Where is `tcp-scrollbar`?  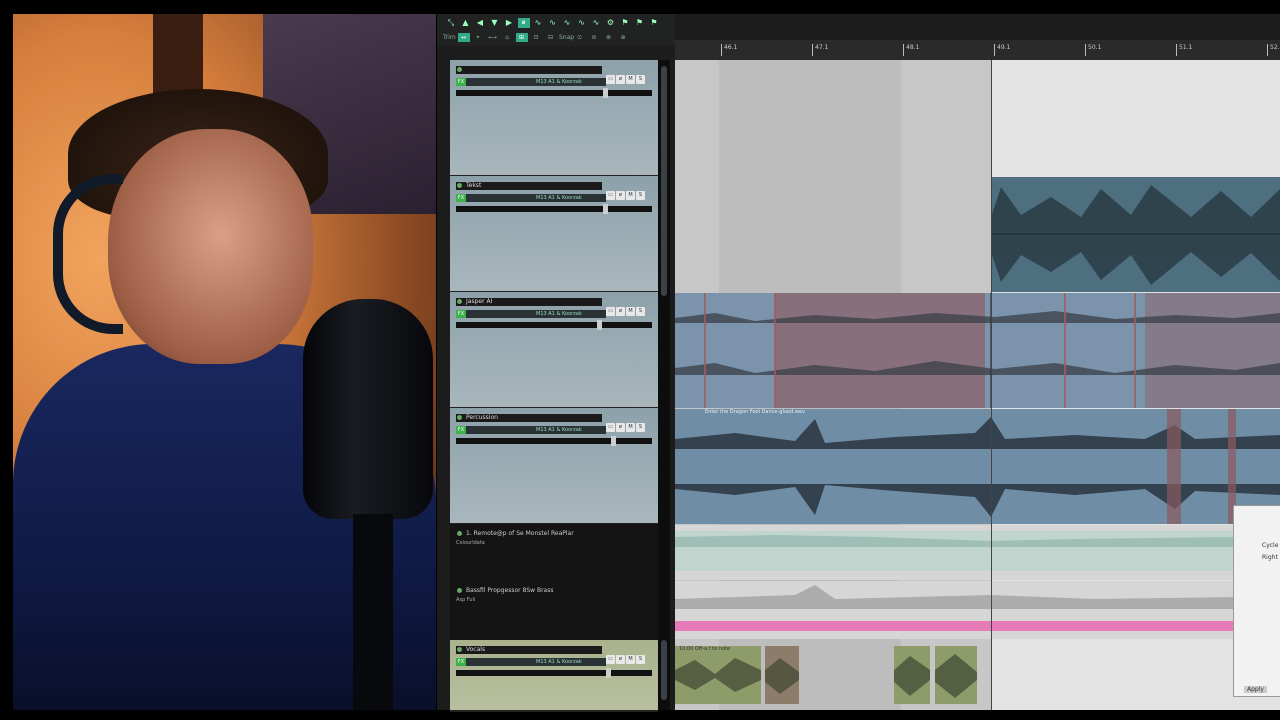
tcp-scrollbar is located at coordinates (664, 385).